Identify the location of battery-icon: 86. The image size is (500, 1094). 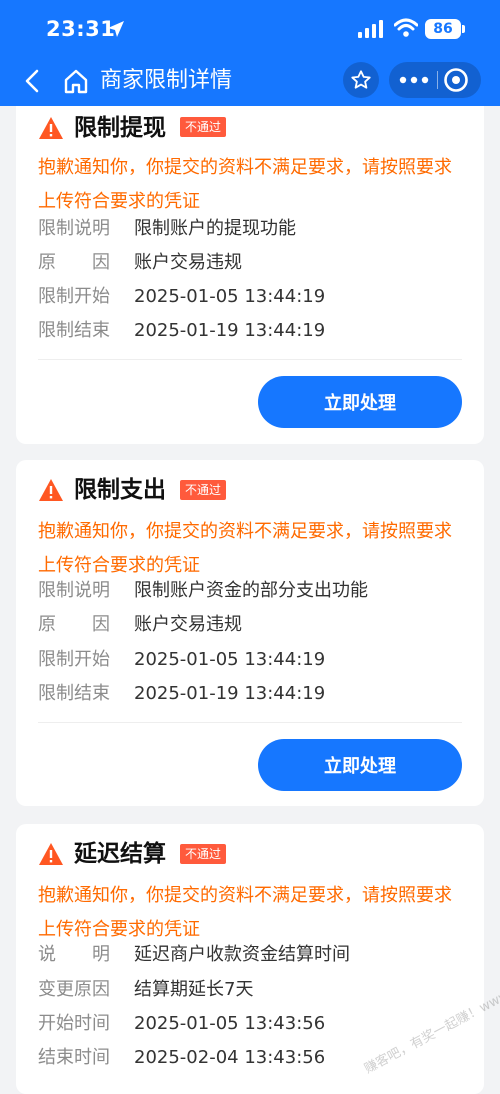
(443, 29).